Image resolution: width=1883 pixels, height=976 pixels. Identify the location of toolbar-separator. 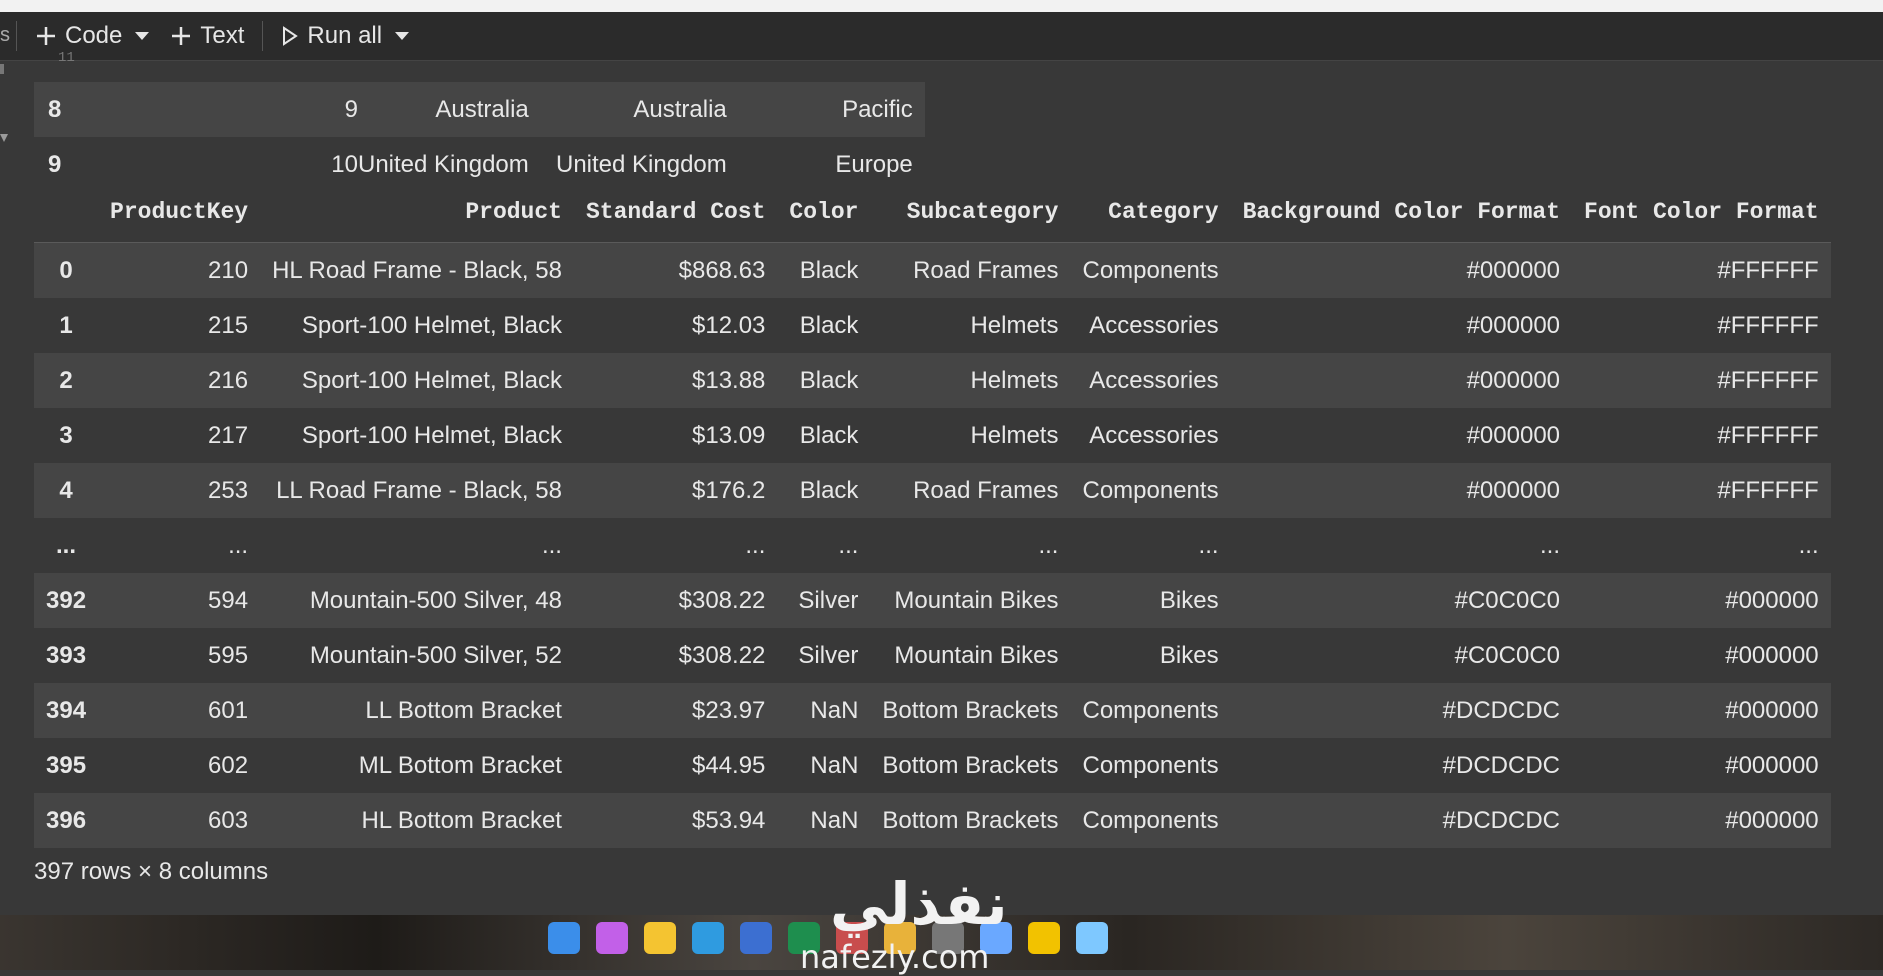
(263, 36).